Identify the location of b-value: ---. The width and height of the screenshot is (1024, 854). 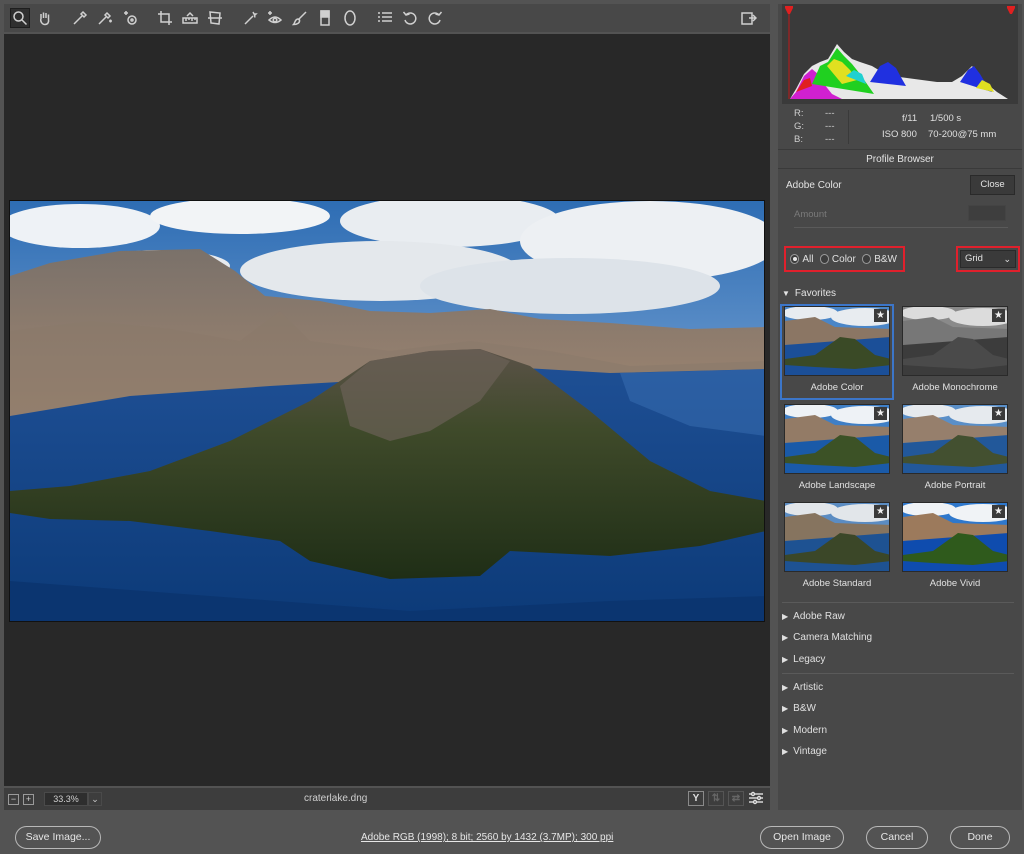
(830, 139).